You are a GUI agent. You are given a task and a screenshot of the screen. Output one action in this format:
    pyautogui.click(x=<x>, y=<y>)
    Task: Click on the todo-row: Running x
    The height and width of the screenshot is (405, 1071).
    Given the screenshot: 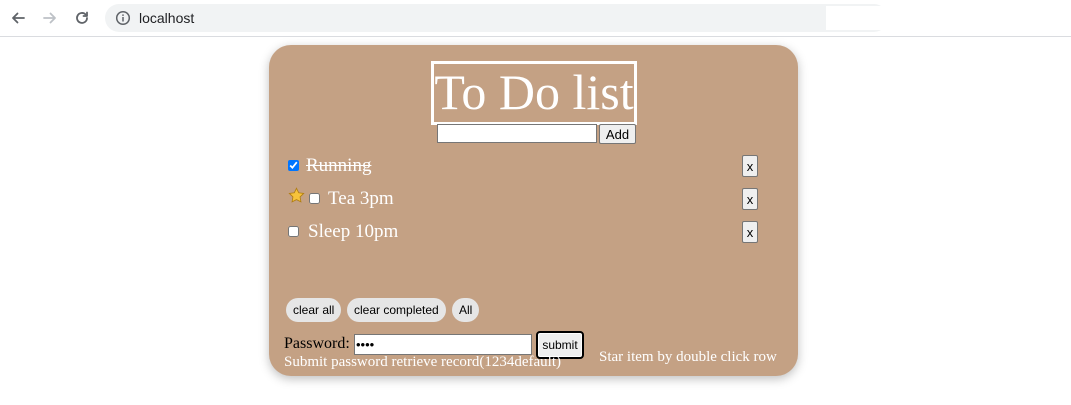 What is the action you would take?
    pyautogui.click(x=533, y=169)
    